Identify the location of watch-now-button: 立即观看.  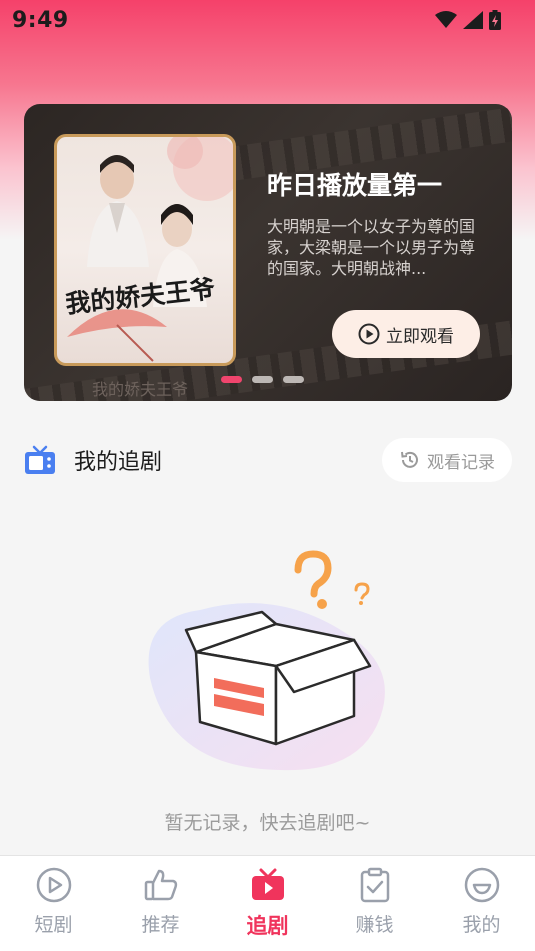
(406, 334).